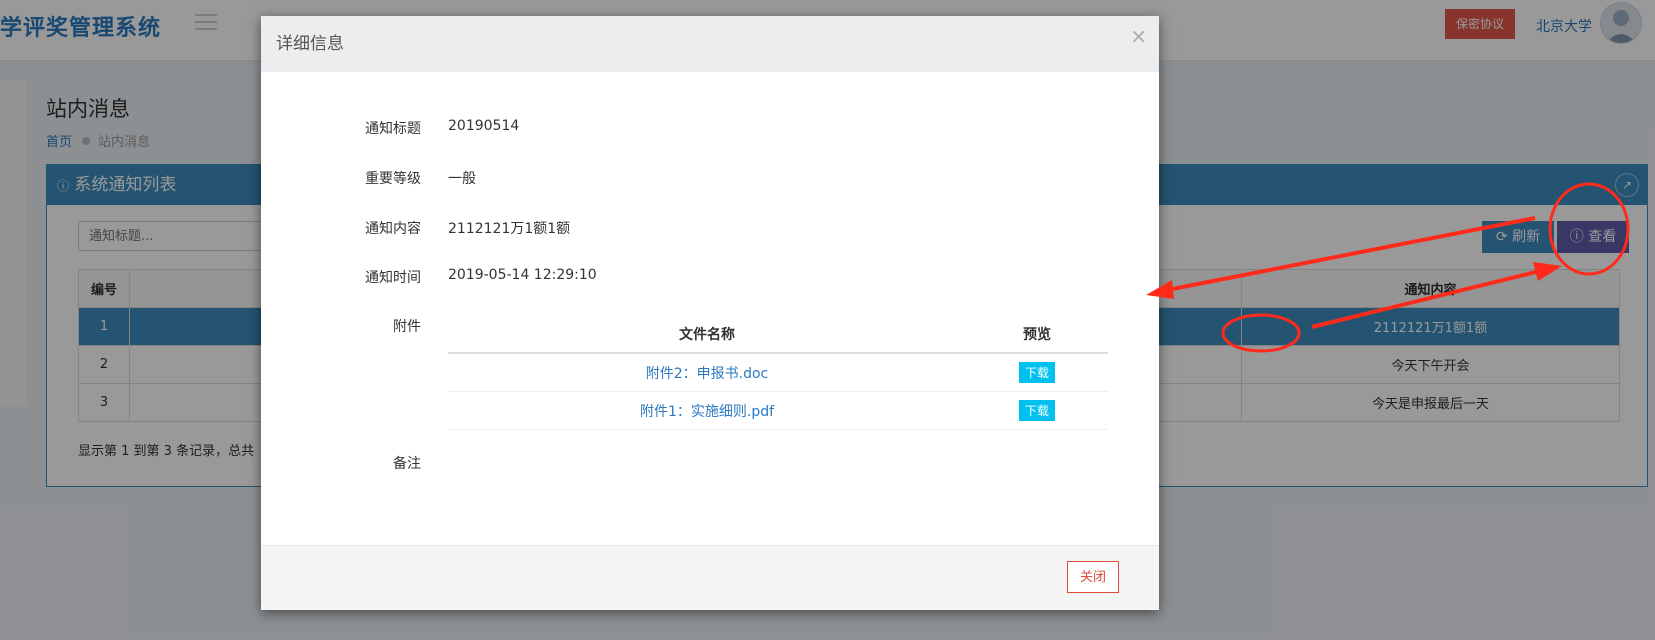 This screenshot has height=640, width=1655. What do you see at coordinates (1589, 229) in the screenshot?
I see `annotation-circle-view` at bounding box center [1589, 229].